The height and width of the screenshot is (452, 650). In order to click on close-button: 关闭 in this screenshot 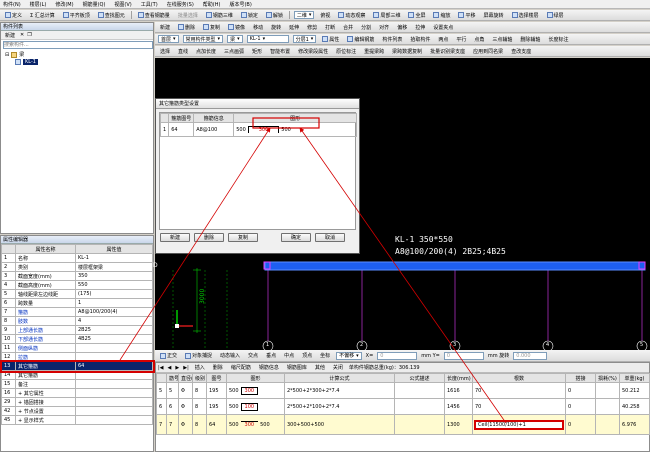, I will do `click(338, 367)`.